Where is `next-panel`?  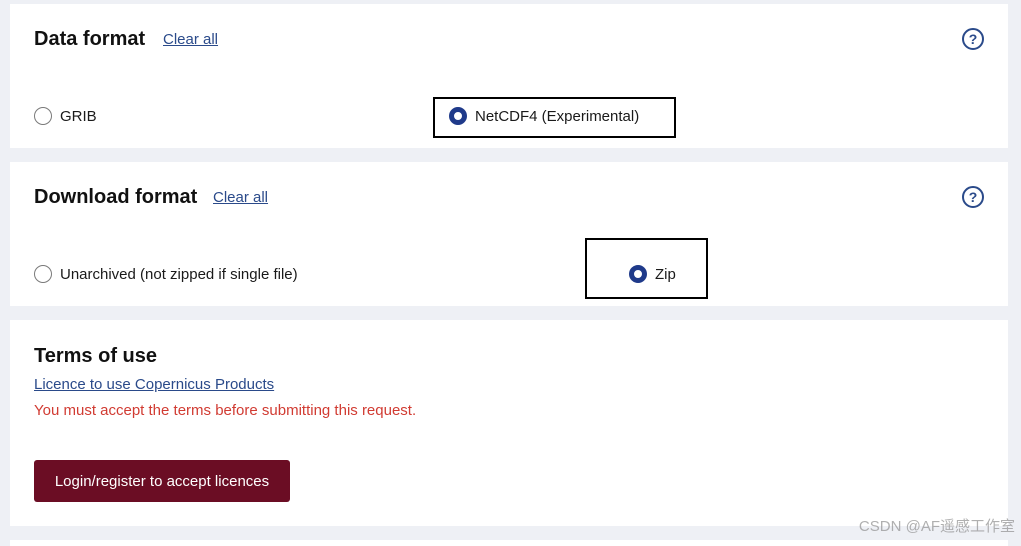 next-panel is located at coordinates (509, 543).